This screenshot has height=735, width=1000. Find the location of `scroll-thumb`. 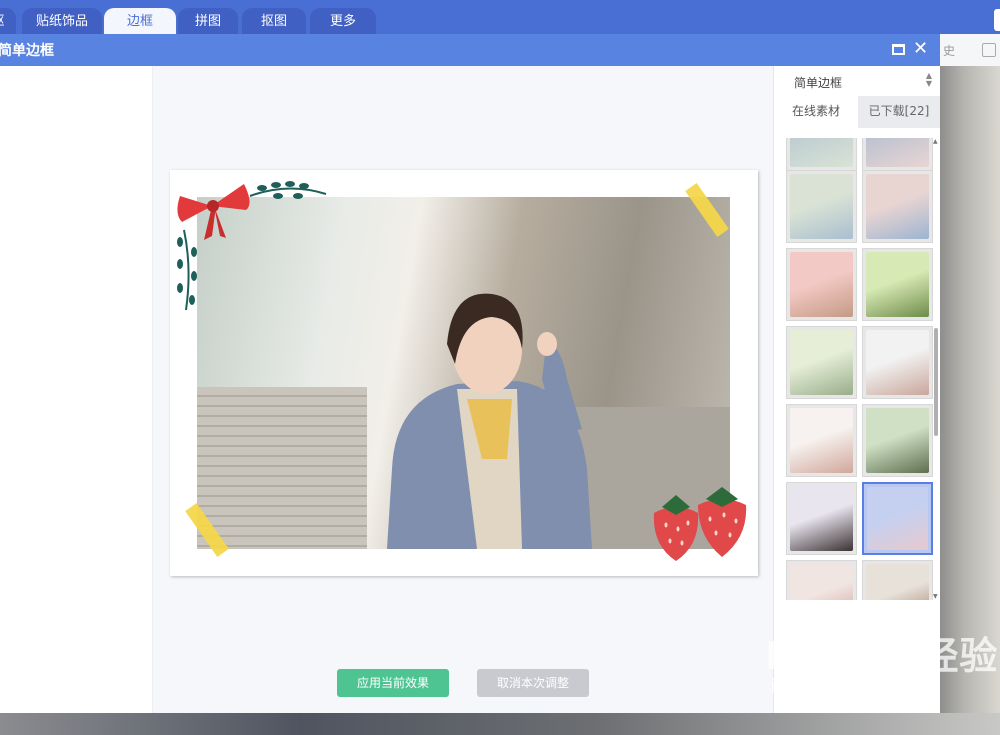

scroll-thumb is located at coordinates (936, 382).